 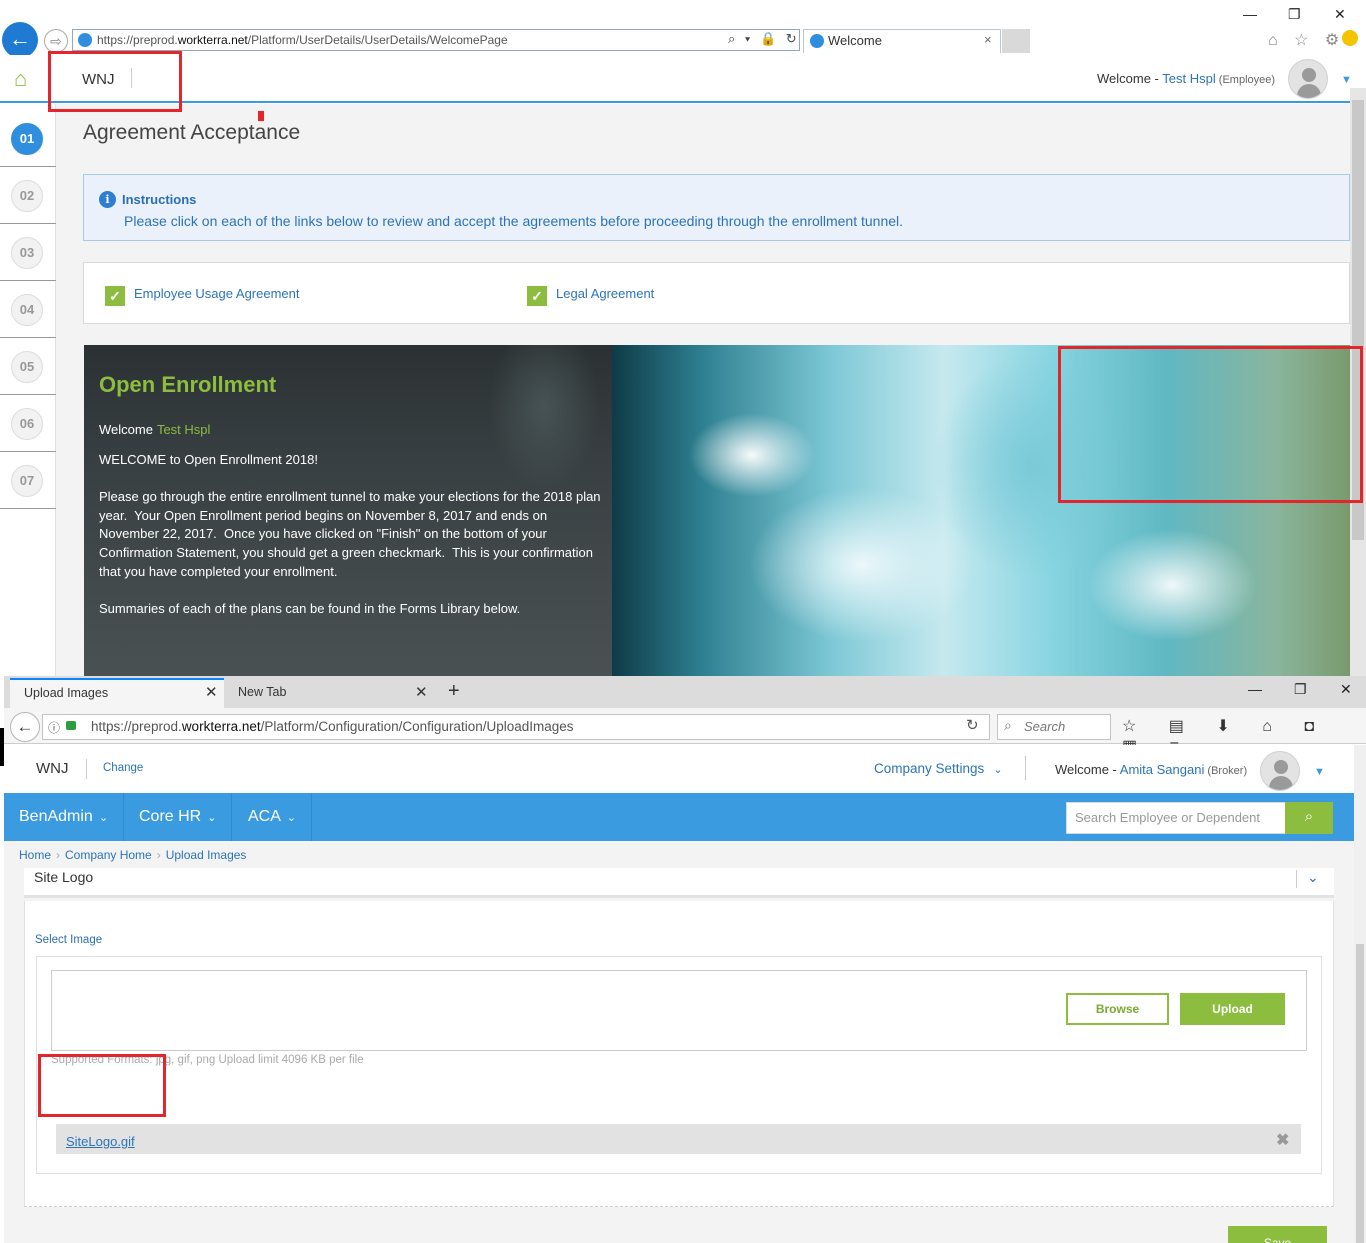 I want to click on breadcrumb-home: Home, so click(x=35, y=855).